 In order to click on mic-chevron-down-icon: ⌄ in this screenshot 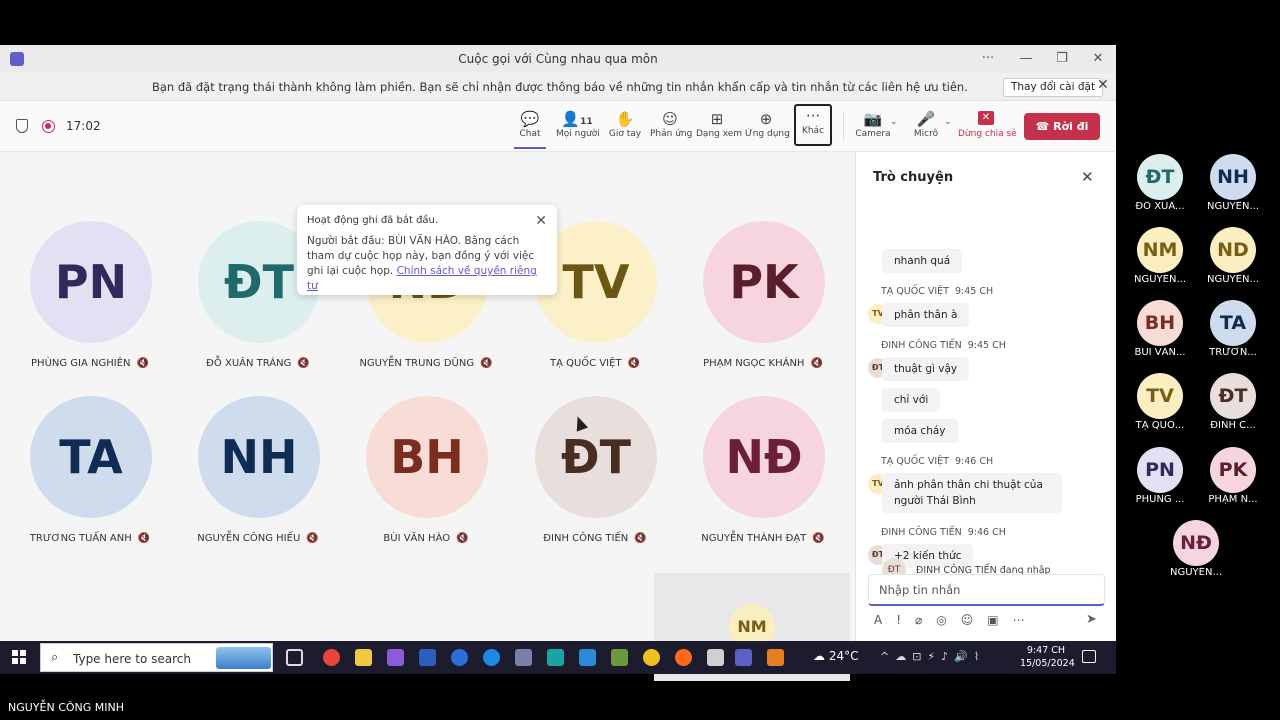, I will do `click(948, 122)`.